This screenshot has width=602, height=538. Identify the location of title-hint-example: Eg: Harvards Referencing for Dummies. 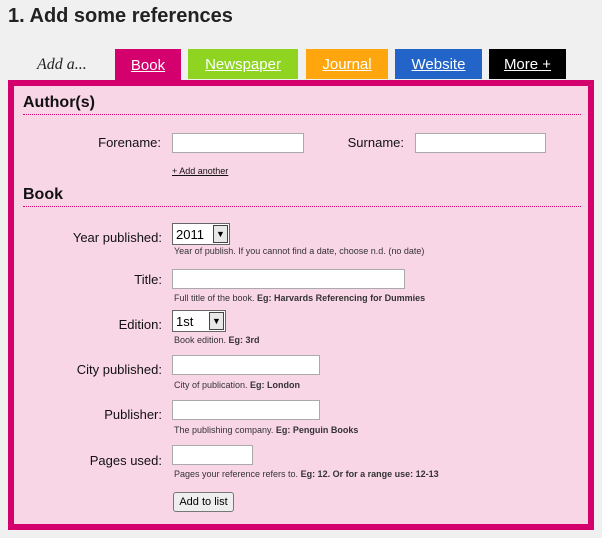
(341, 298).